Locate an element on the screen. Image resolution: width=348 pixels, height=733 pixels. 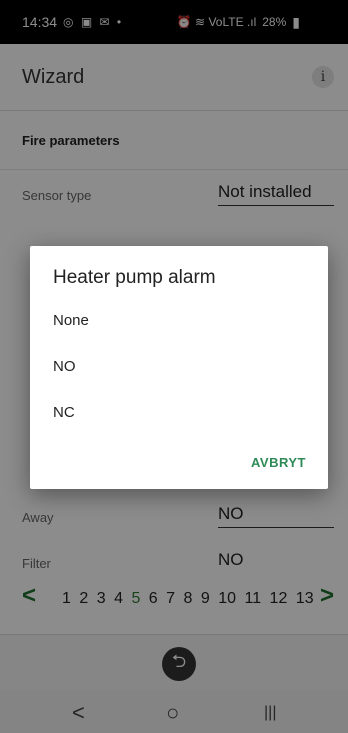
option-none: None is located at coordinates (71, 320).